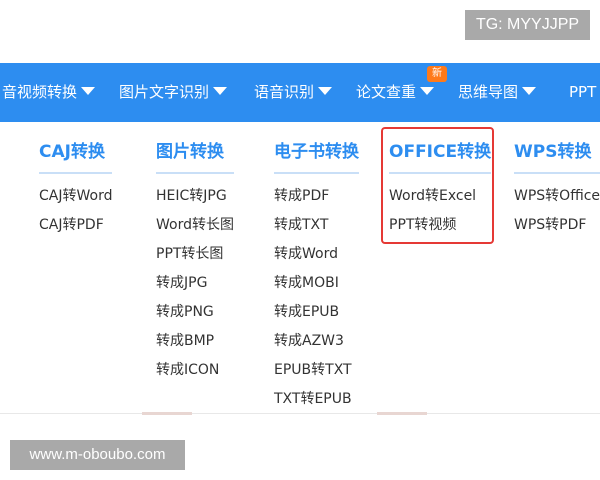 The width and height of the screenshot is (600, 480). What do you see at coordinates (40, 92) in the screenshot?
I see `nav-item-label: 音视频转换` at bounding box center [40, 92].